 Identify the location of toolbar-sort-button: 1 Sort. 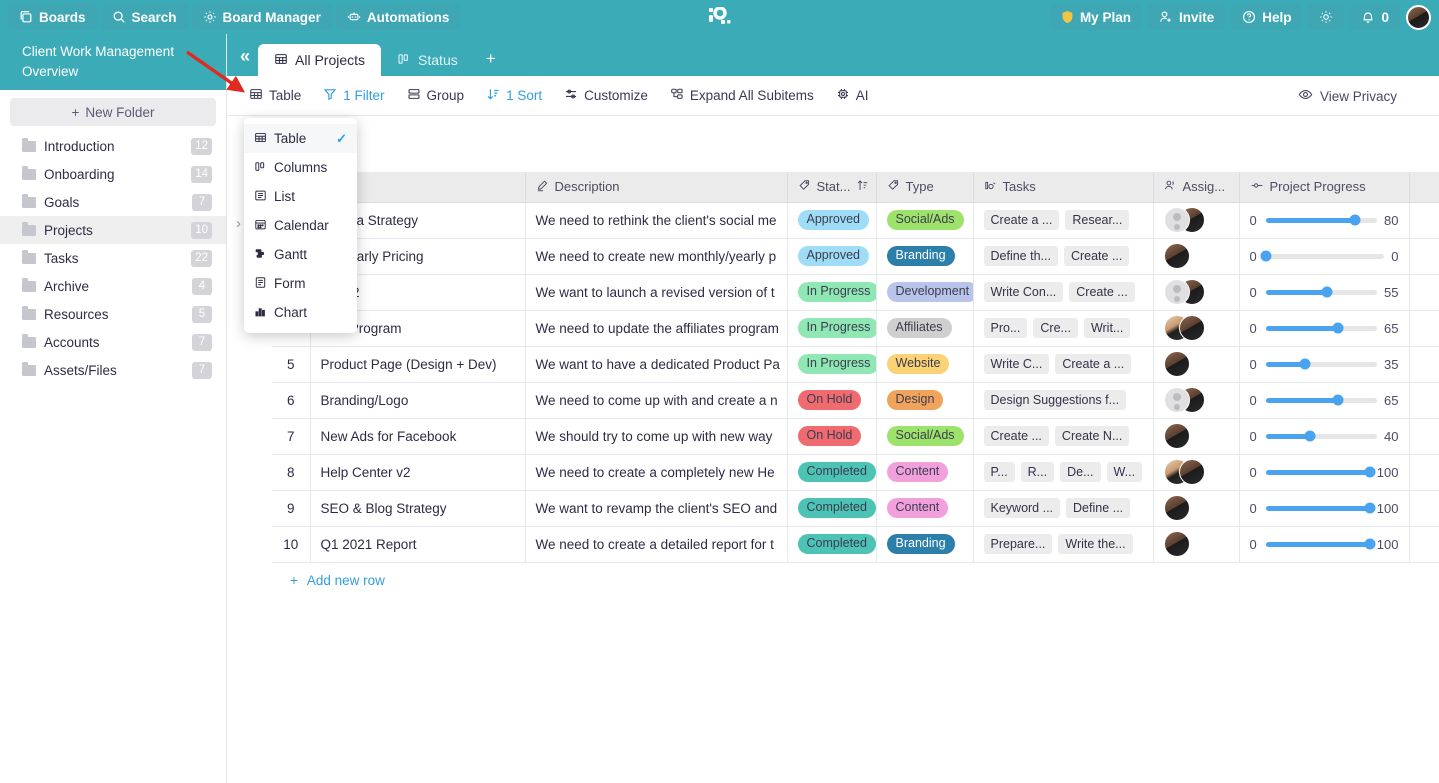
(514, 95).